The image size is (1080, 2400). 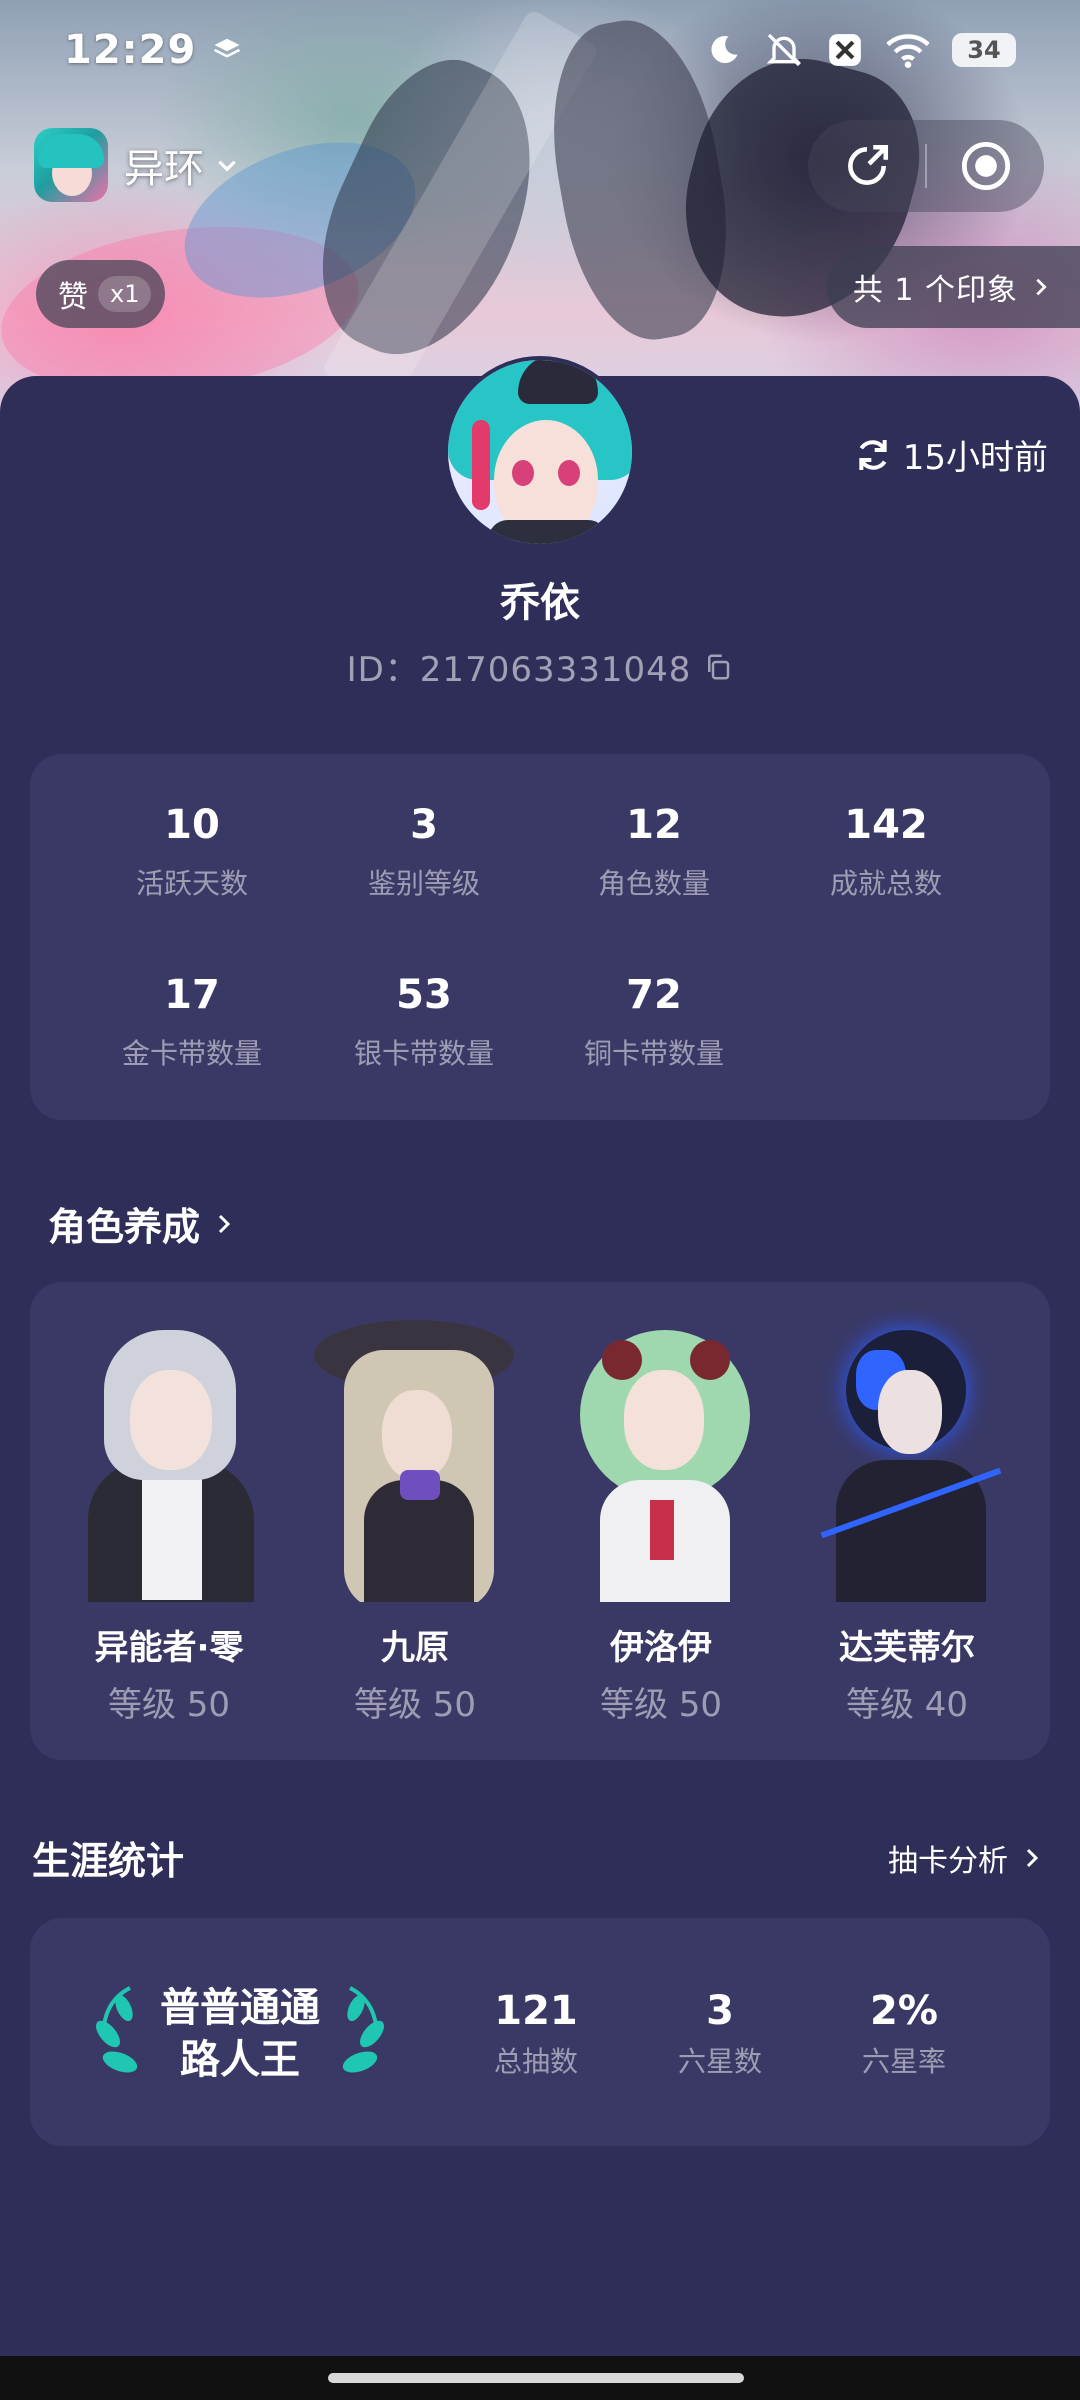 I want to click on user-id-row: ID：217063331048, so click(x=540, y=666).